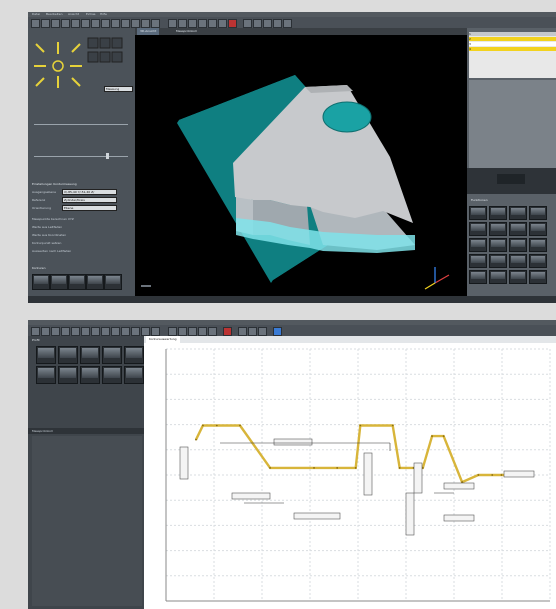 The height and width of the screenshot is (609, 556). Describe the element at coordinates (512, 44) in the screenshot. I see `table-row: 3` at that location.